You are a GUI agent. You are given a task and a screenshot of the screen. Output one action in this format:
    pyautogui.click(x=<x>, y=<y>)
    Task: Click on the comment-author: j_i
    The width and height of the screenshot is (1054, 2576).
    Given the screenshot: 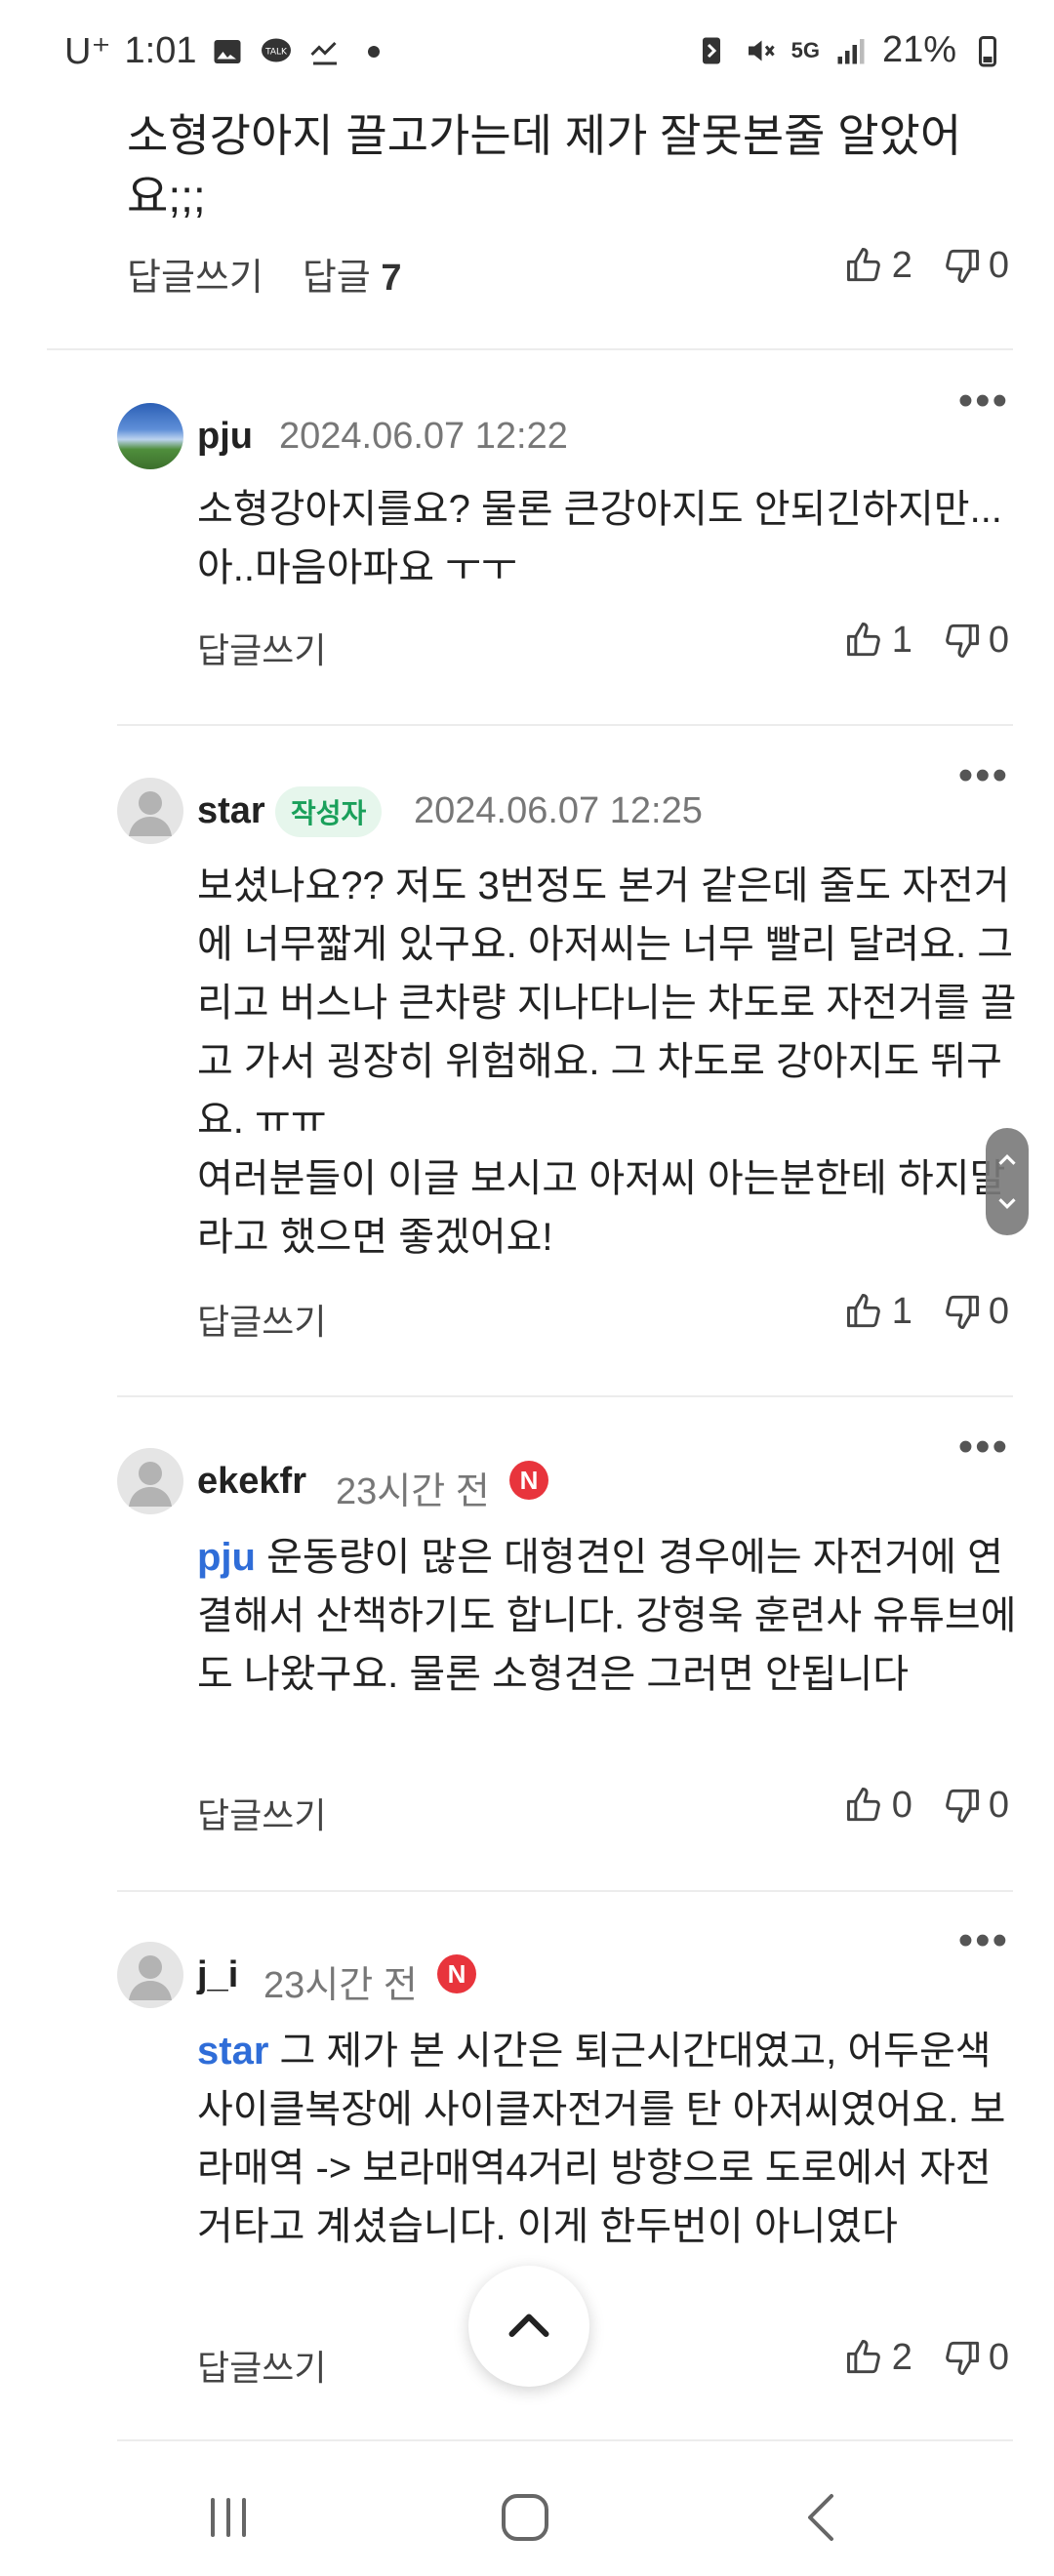 What is the action you would take?
    pyautogui.click(x=218, y=1975)
    